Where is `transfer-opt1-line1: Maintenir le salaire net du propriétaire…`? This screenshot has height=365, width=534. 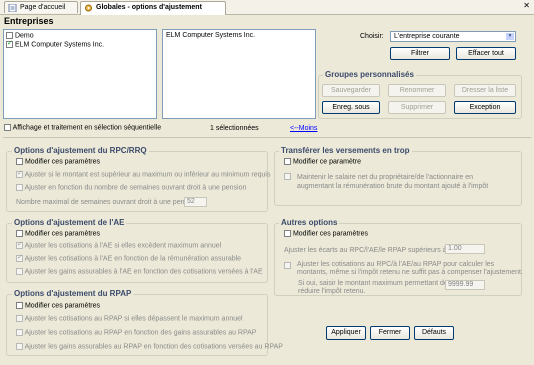
transfer-opt1-line1: Maintenir le salaire net du propriétaire… is located at coordinates (385, 177).